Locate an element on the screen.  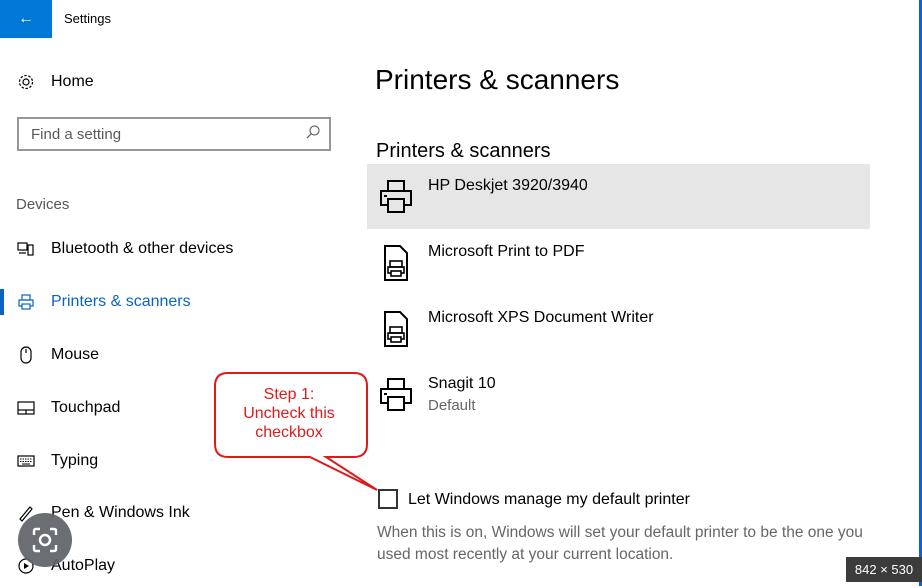
sidebar-item-bluetooth: Bluetooth & other devices is located at coordinates (170, 249).